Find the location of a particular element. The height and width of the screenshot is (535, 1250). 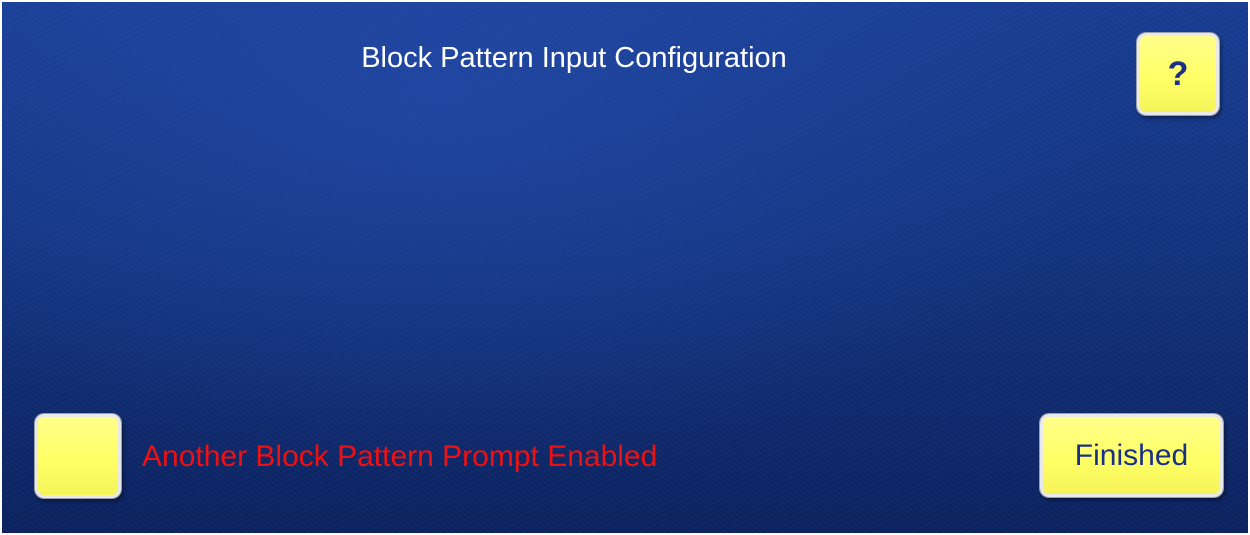

help-button: ? is located at coordinates (1178, 74).